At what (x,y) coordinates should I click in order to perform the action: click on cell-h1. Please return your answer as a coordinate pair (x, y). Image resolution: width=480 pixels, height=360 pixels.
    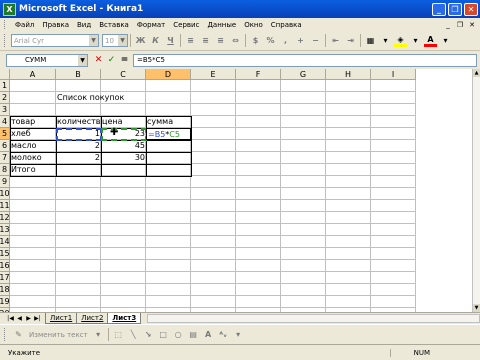
    Looking at the image, I should click on (348, 86).